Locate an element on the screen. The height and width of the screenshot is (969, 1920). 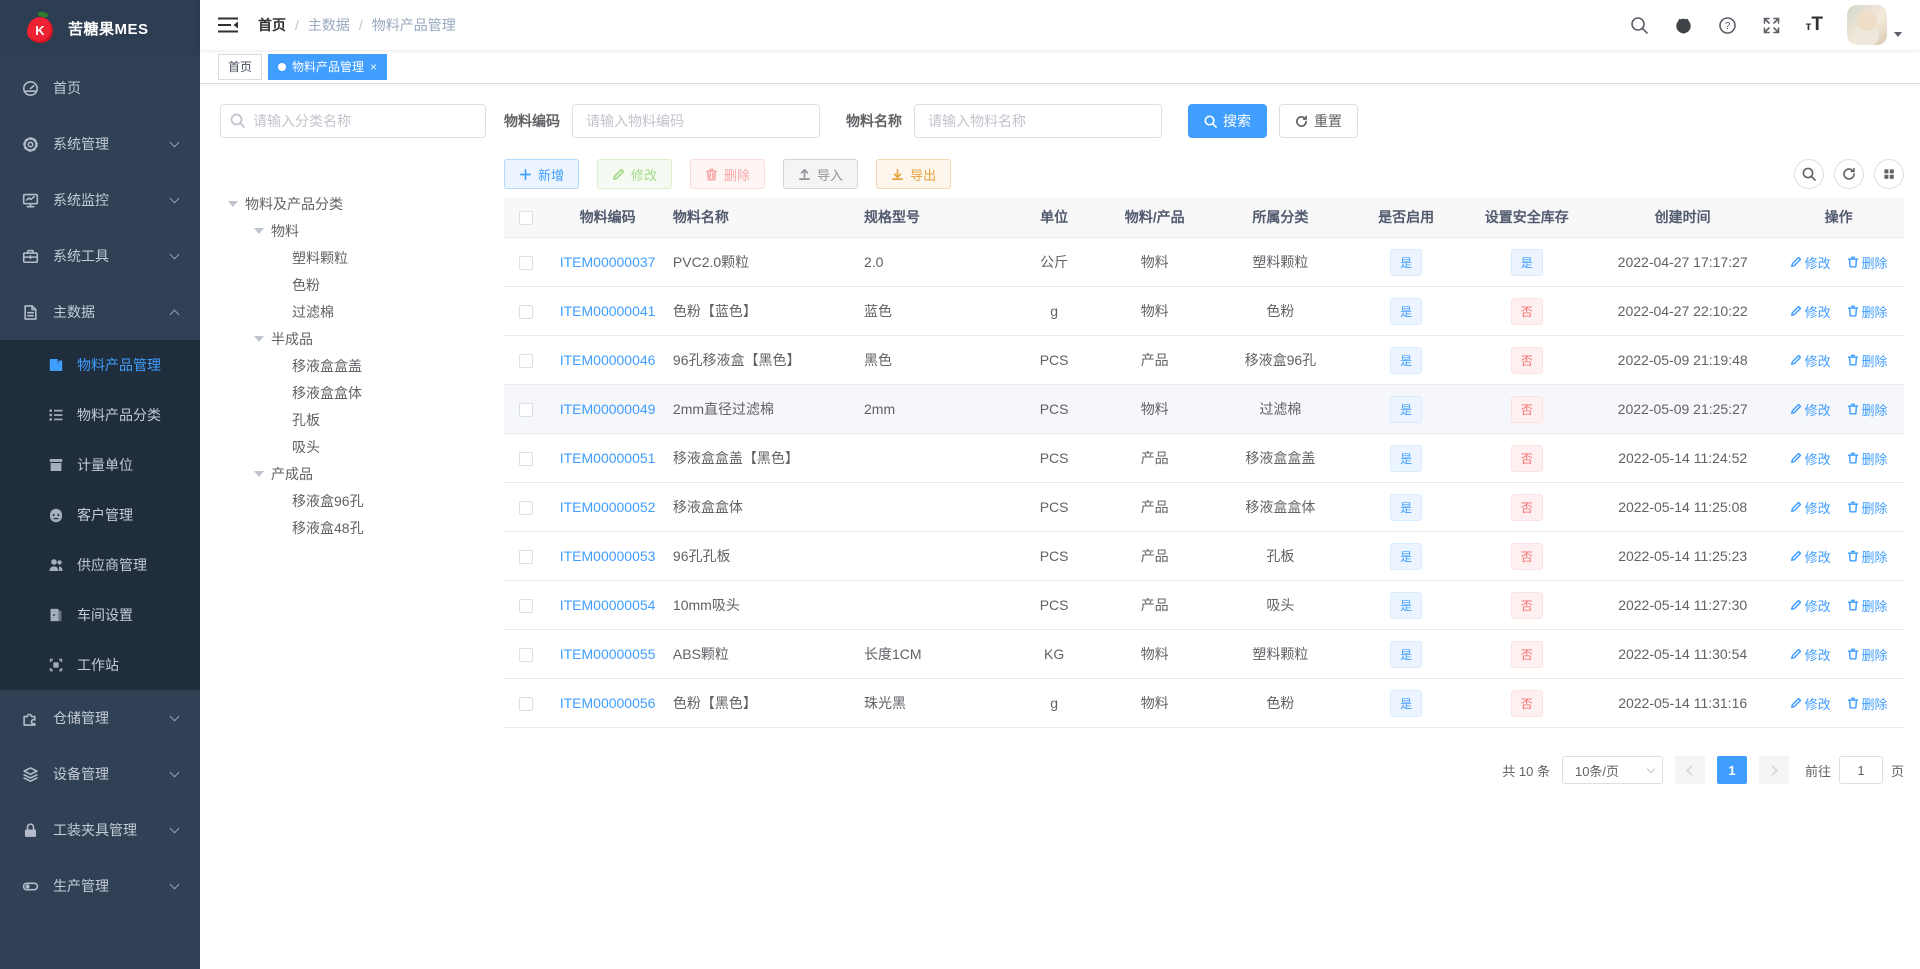
columns-button is located at coordinates (1889, 174).